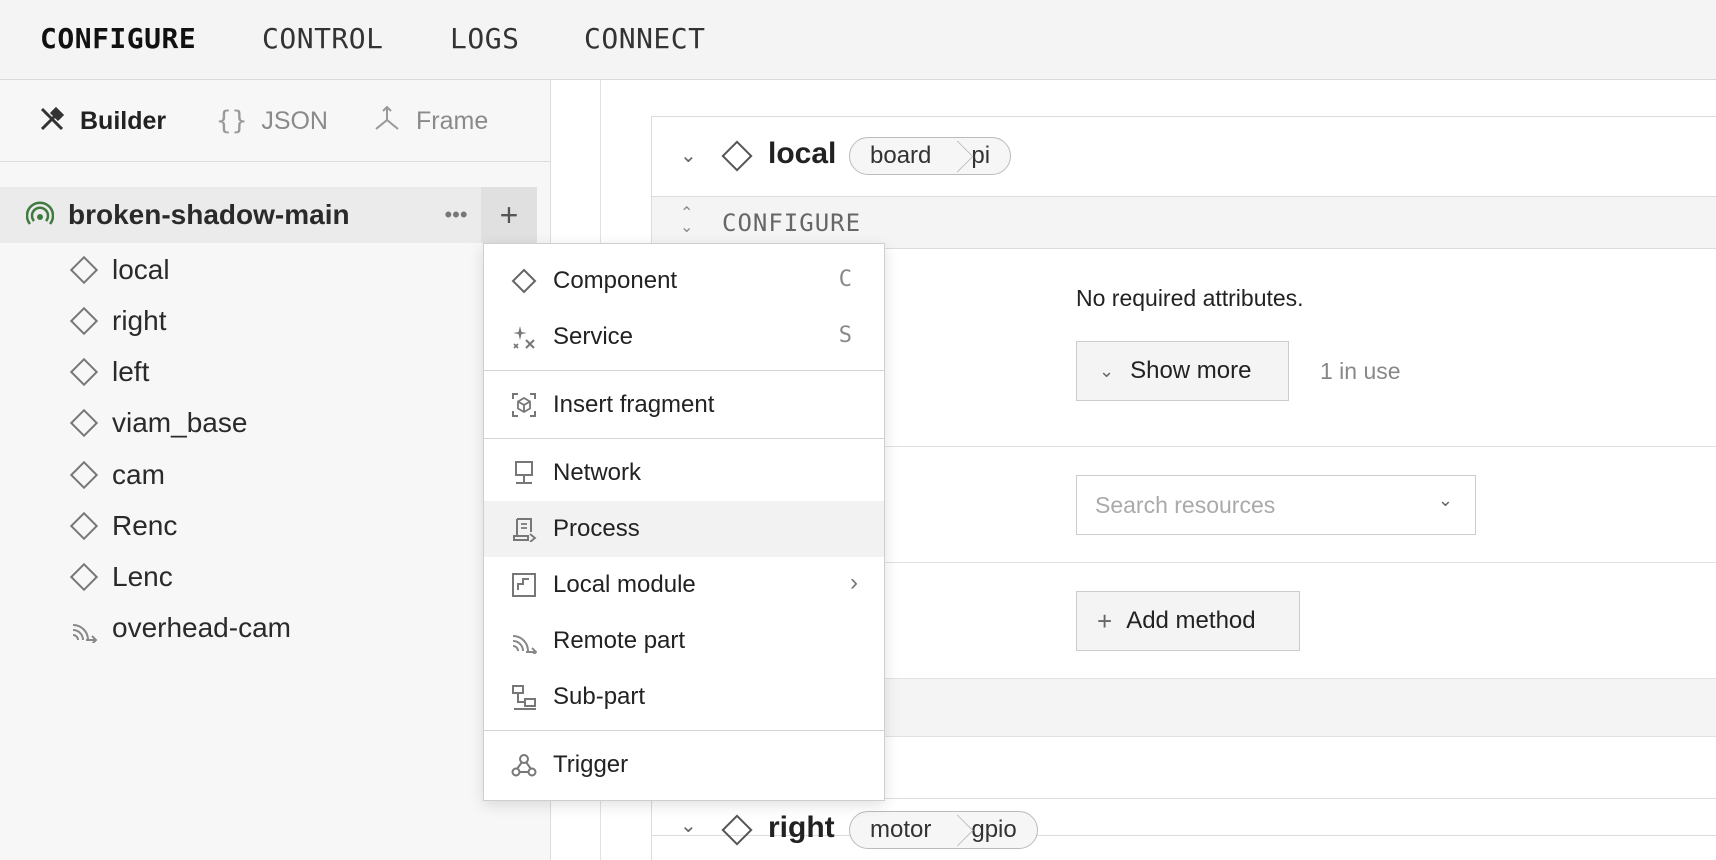  I want to click on api-model-pill: motor gpio, so click(943, 830).